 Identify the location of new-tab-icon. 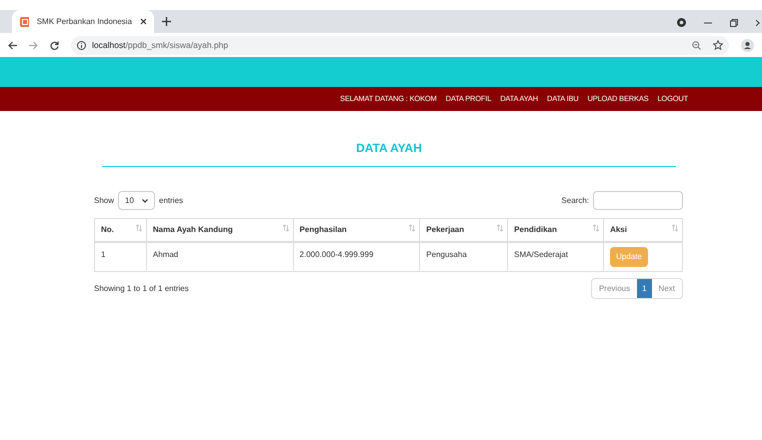
(166, 21).